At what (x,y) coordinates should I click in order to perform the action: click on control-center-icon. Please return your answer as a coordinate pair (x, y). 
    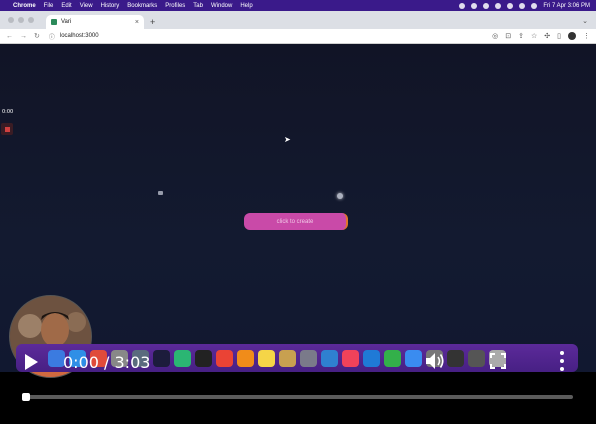
    Looking at the image, I should click on (534, 5).